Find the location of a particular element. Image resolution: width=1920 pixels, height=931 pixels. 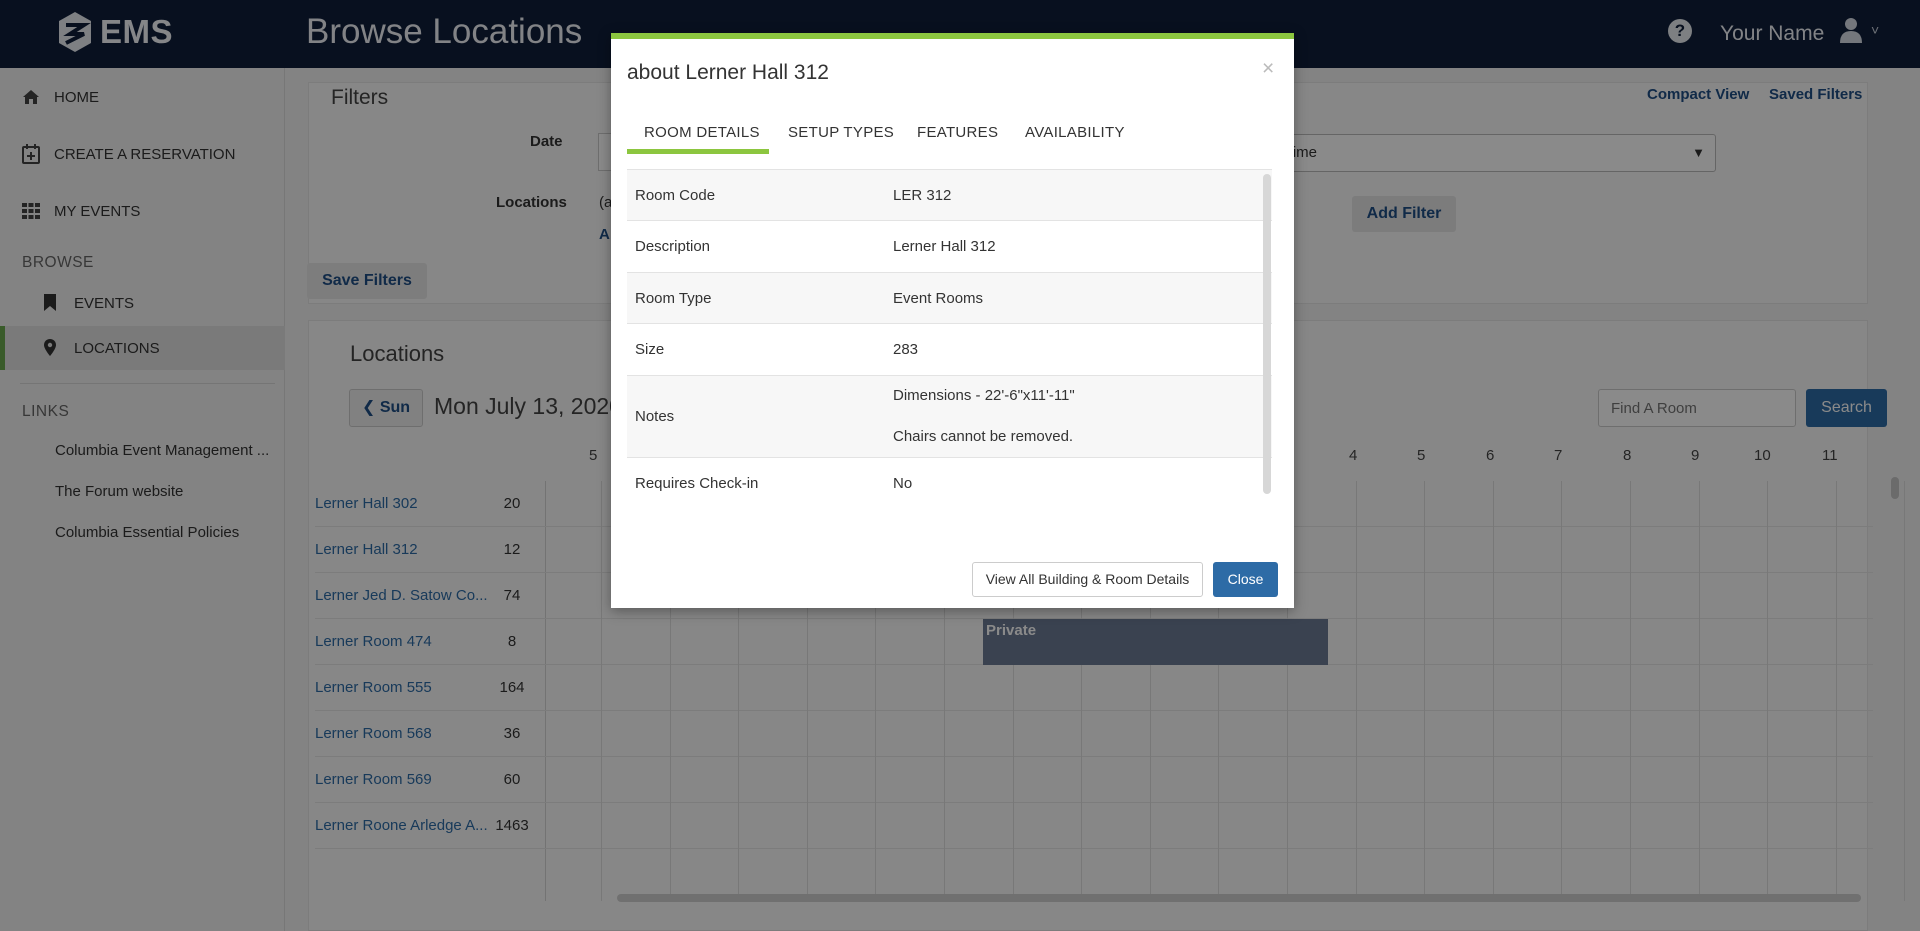

detail-value: 283 is located at coordinates (906, 349).